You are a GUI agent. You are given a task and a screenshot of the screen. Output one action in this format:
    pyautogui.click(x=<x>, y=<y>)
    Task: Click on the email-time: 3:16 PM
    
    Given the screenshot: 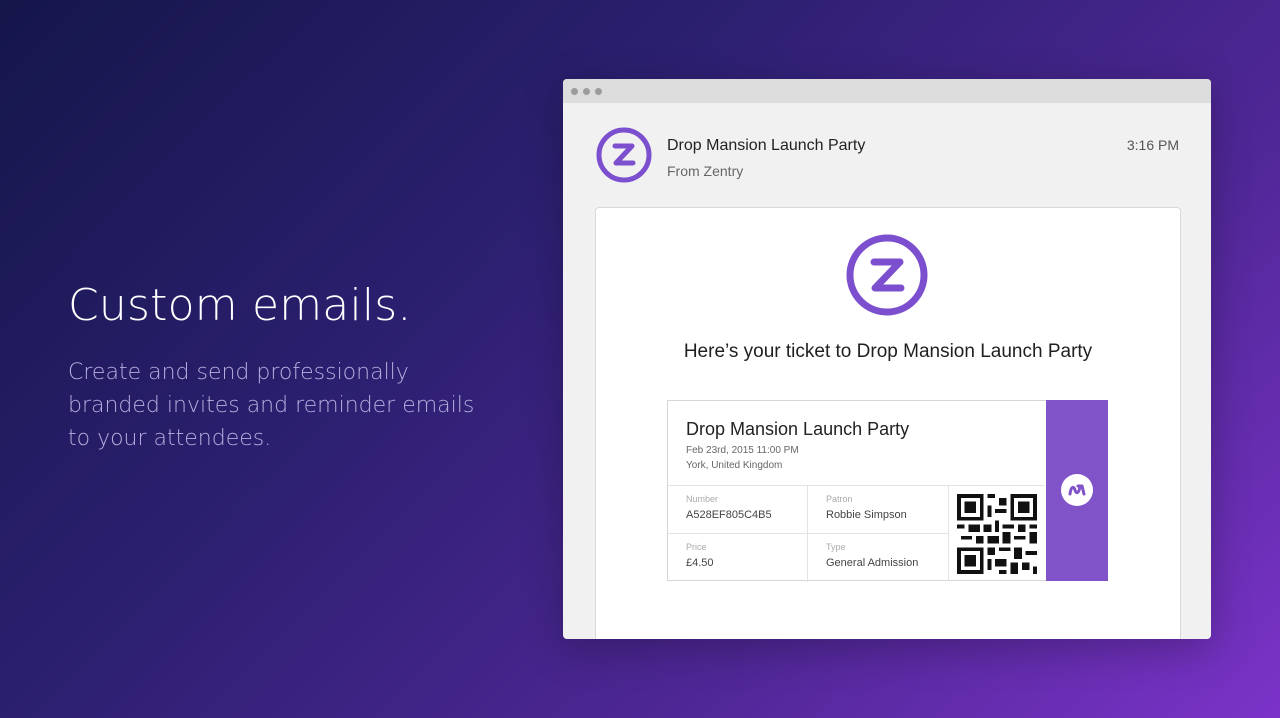 What is the action you would take?
    pyautogui.click(x=1152, y=145)
    